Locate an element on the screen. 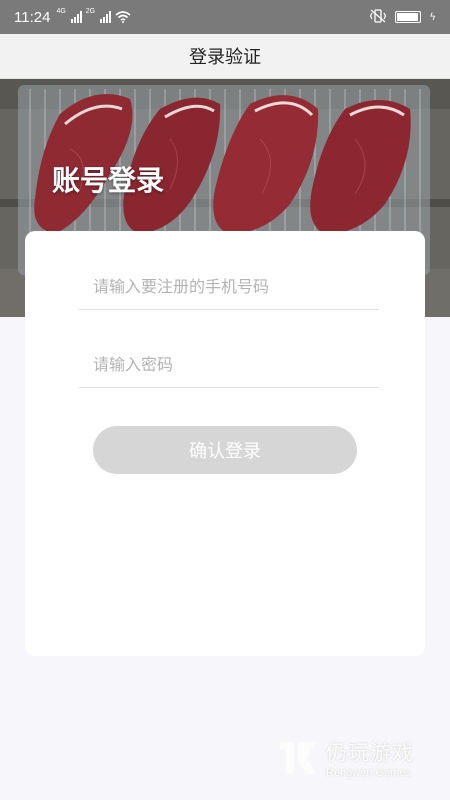  network-type-label: 4G is located at coordinates (61, 11).